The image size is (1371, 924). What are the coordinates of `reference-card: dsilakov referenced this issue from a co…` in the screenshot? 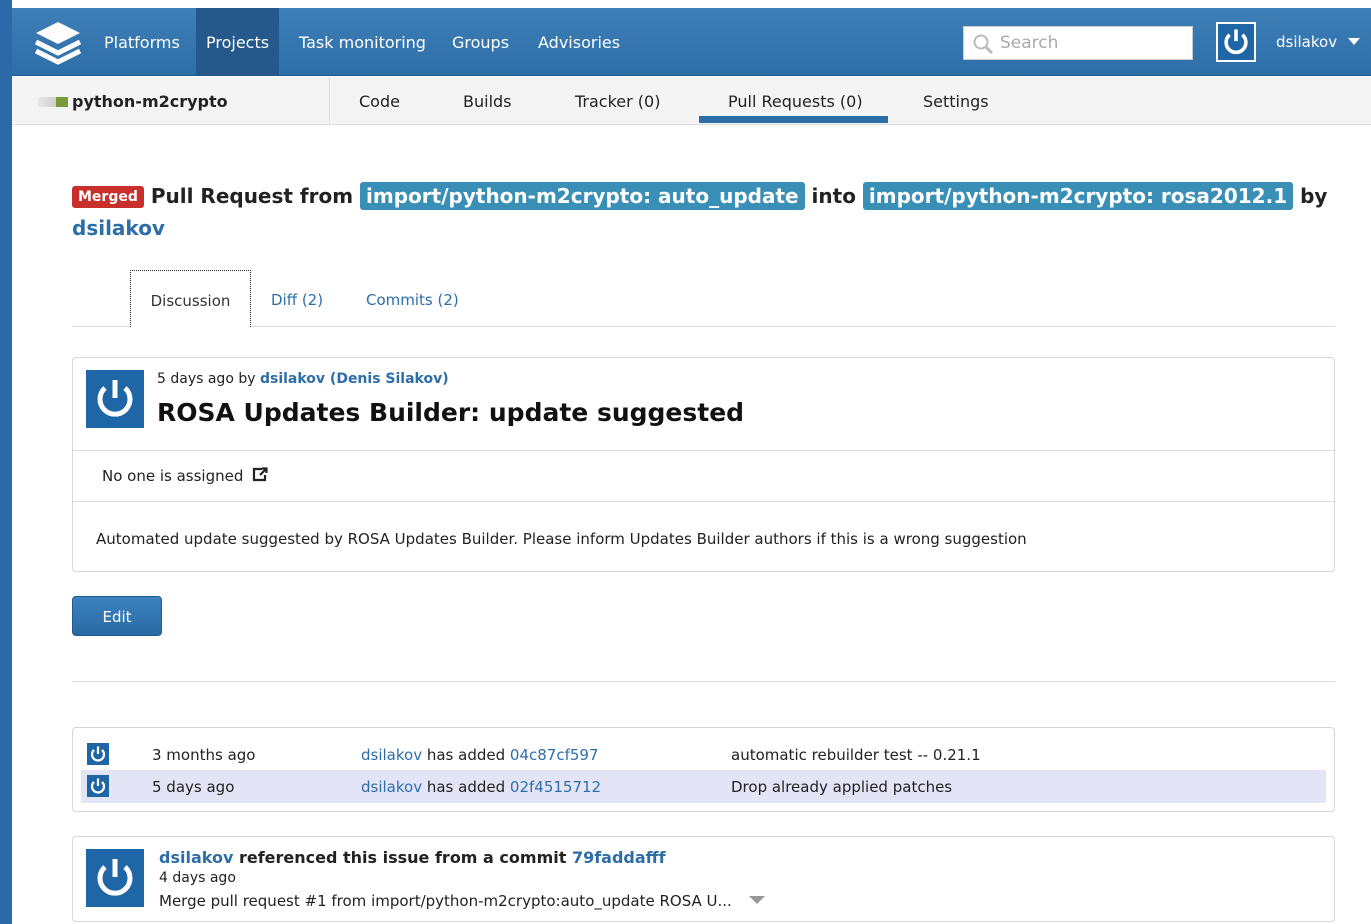 It's located at (703, 879).